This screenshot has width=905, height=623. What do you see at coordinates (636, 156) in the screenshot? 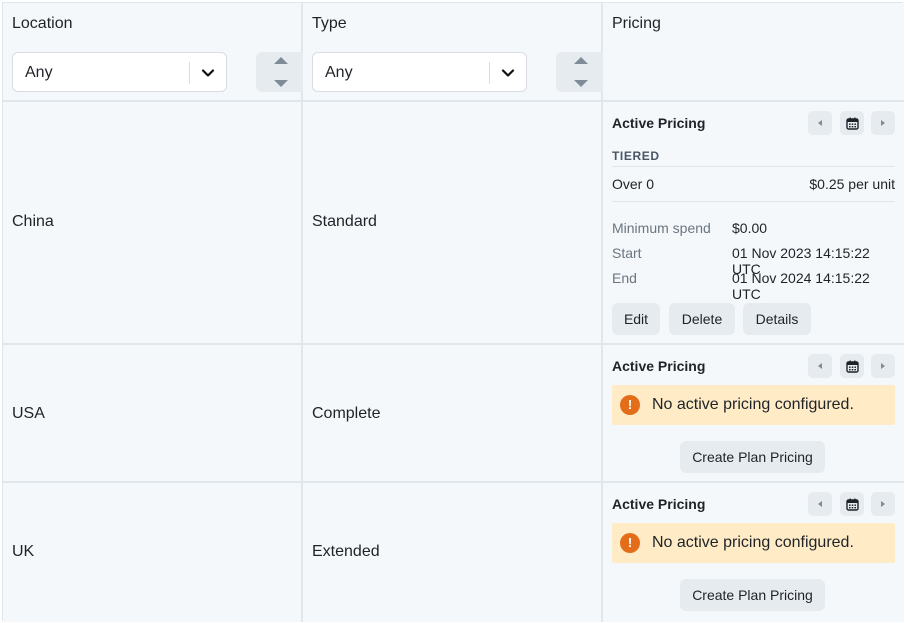
I see `pricing-model-label: TIERED` at bounding box center [636, 156].